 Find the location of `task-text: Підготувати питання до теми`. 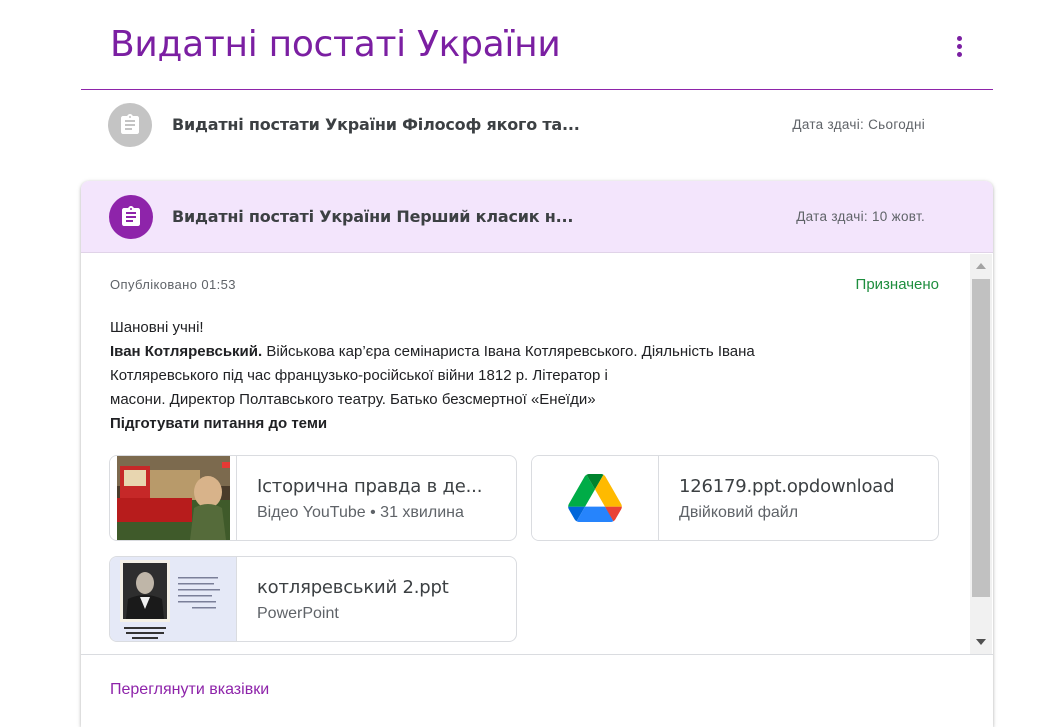

task-text: Підготувати питання до теми is located at coordinates (219, 423).